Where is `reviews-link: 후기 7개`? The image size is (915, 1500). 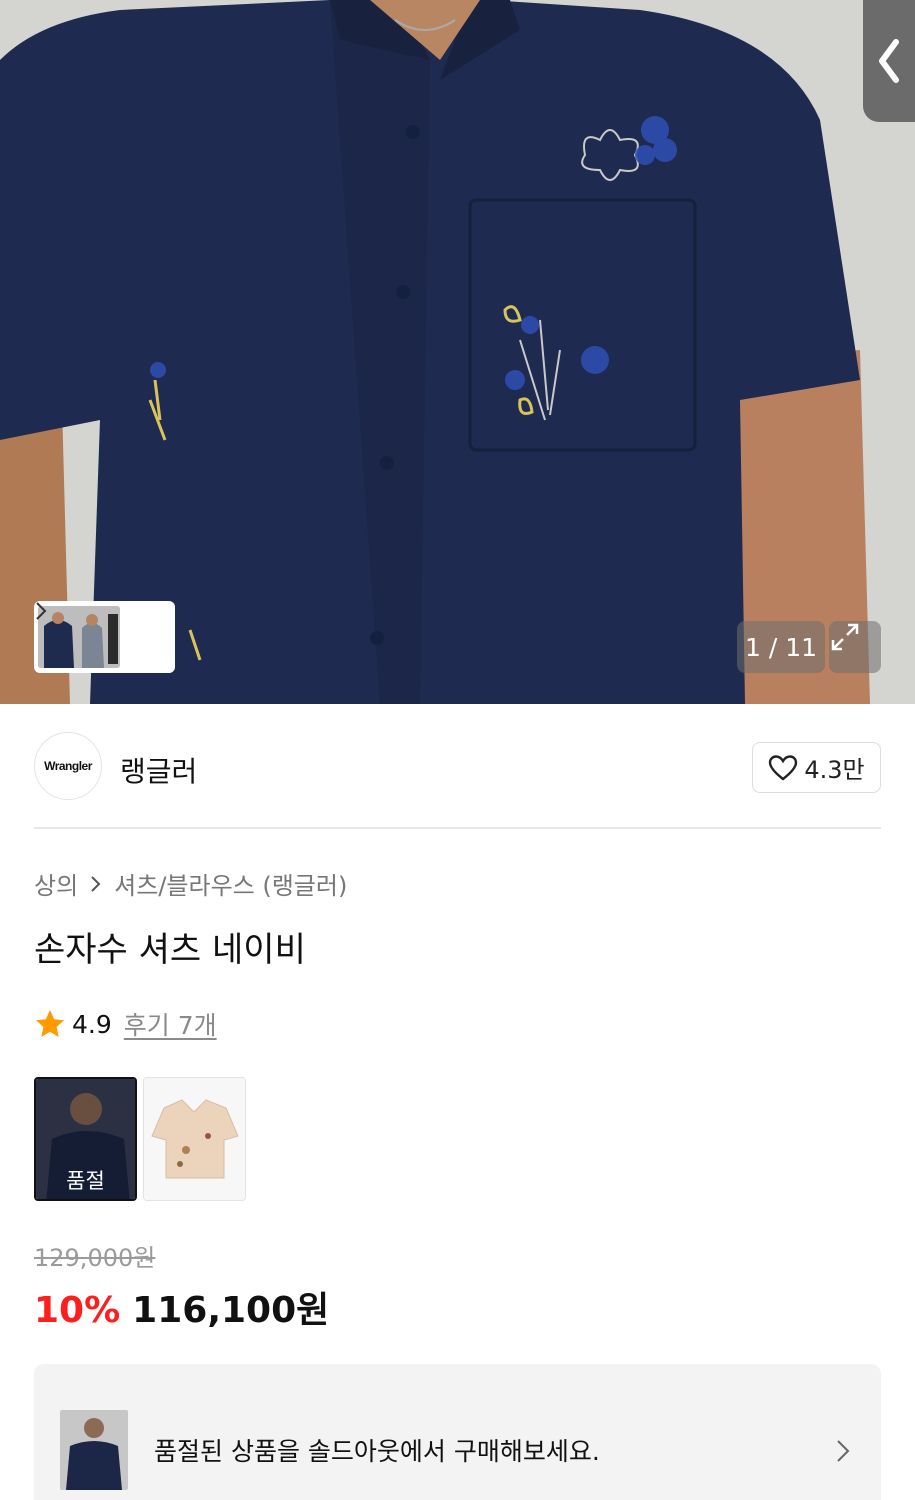
reviews-link: 후기 7개 is located at coordinates (170, 1024).